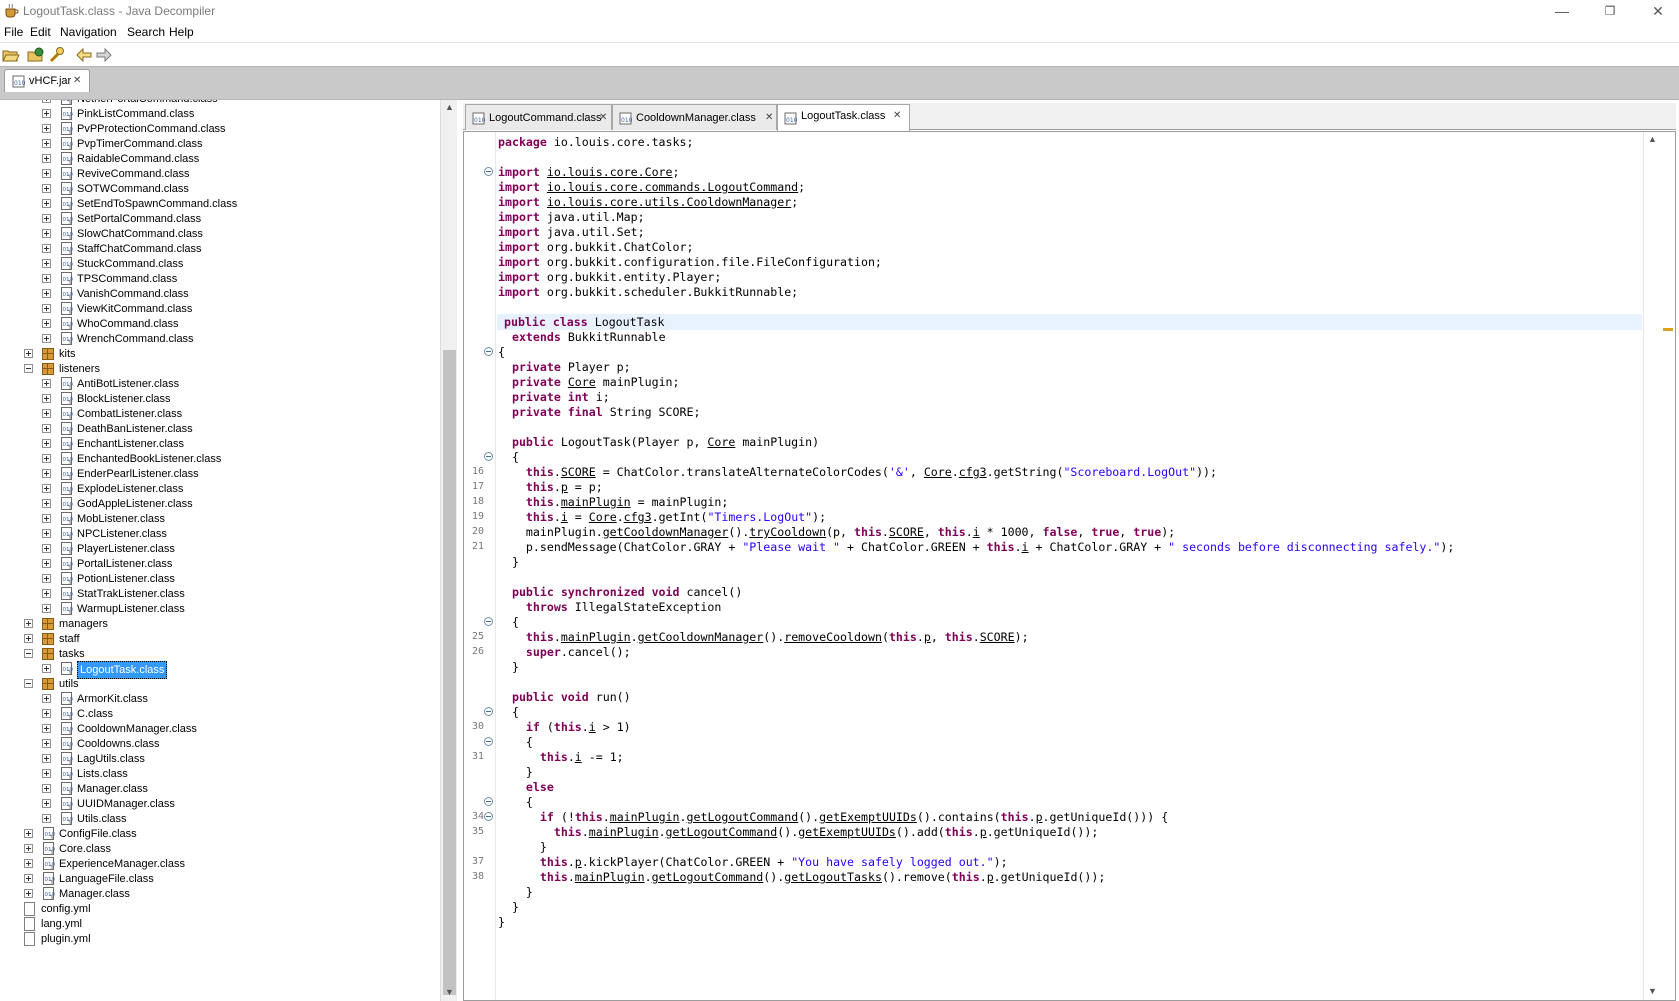 This screenshot has width=1679, height=1001. What do you see at coordinates (181, 32) in the screenshot?
I see `menu-help: Help` at bounding box center [181, 32].